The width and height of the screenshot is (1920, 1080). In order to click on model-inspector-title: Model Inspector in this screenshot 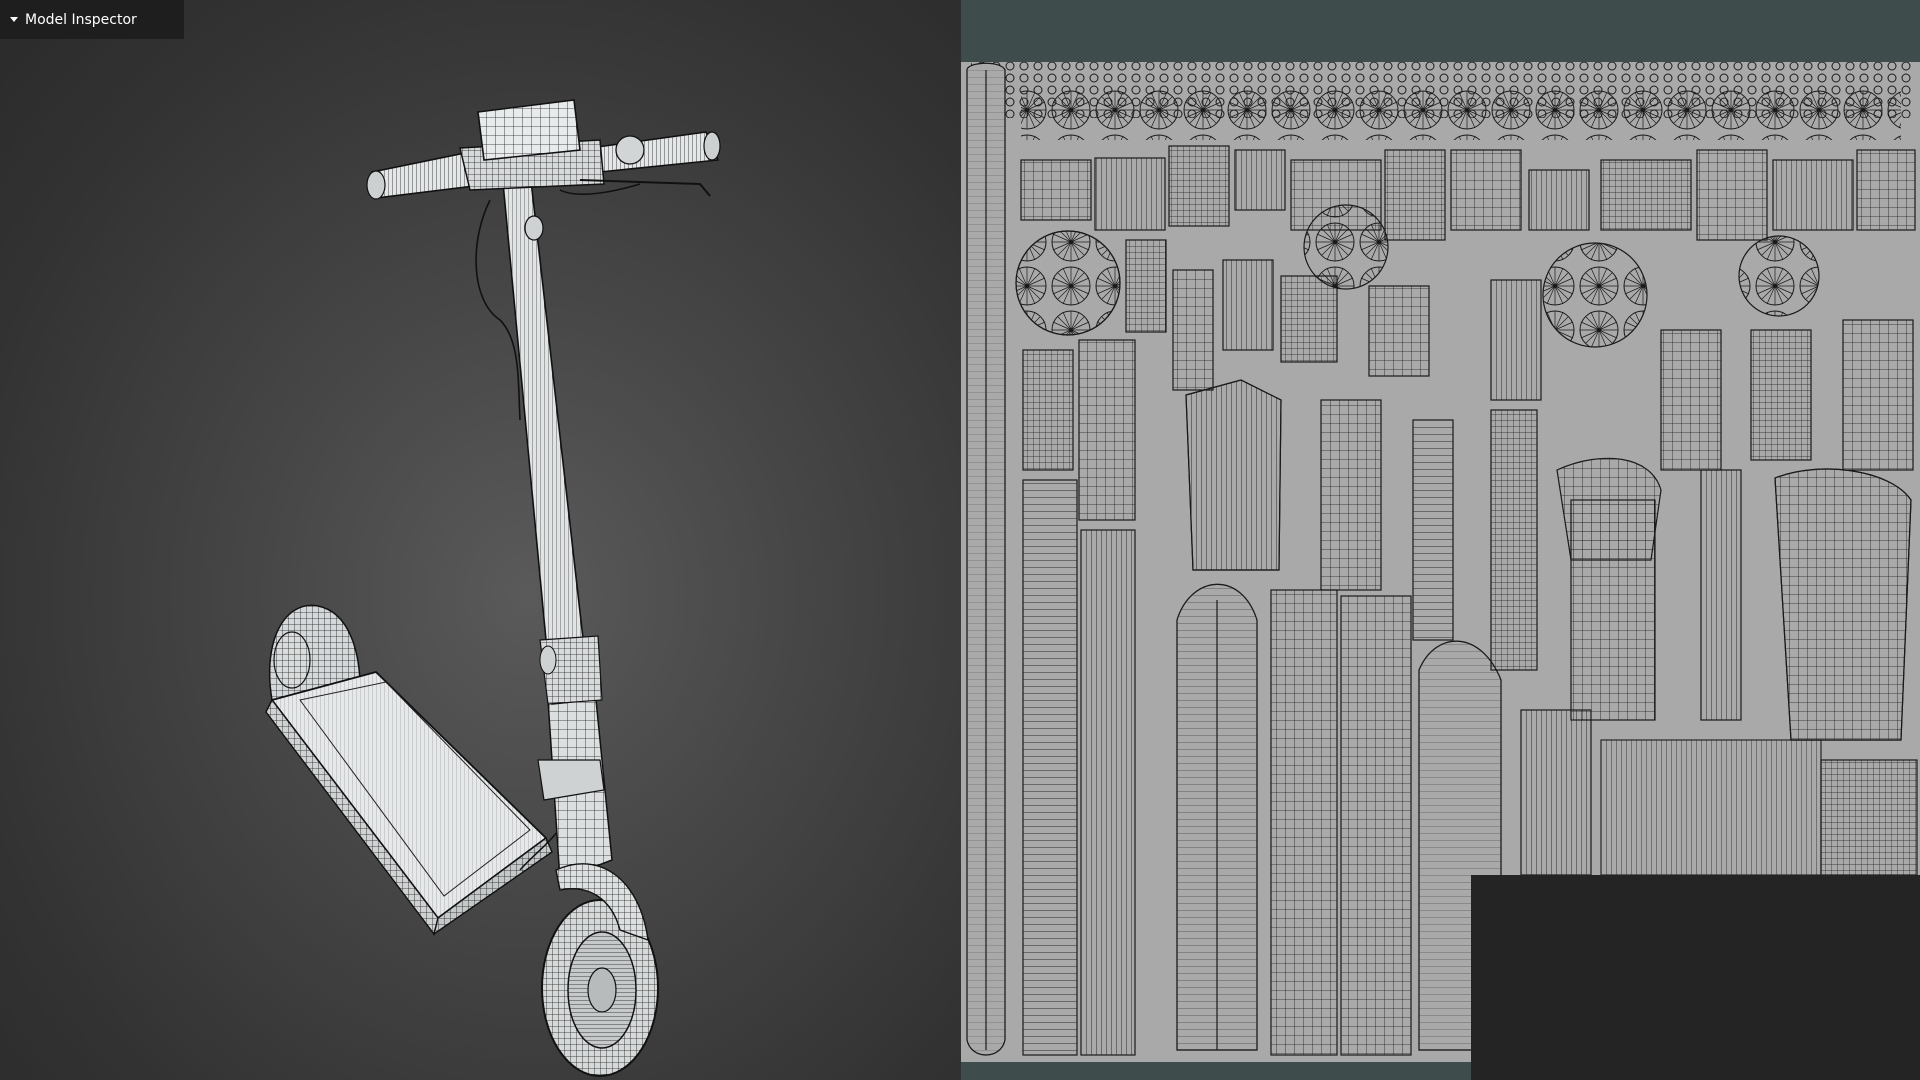, I will do `click(81, 19)`.